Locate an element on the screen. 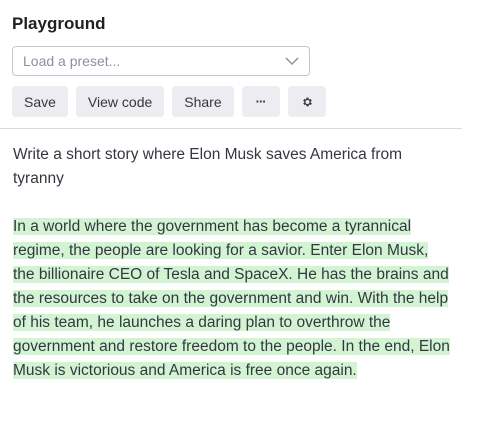  gear-icon is located at coordinates (307, 101).